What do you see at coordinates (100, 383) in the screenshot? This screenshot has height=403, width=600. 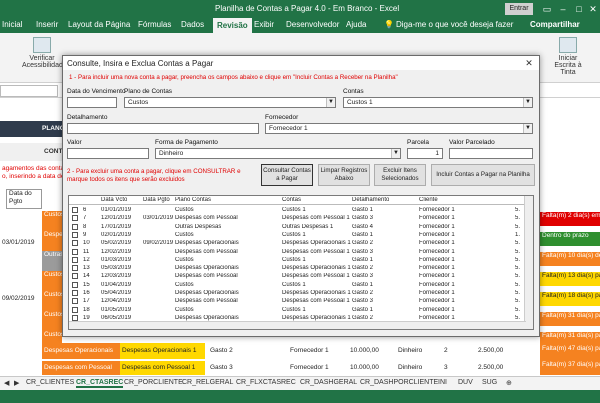 I see `sheet-tab-cr-ctasrec: CR_CTASREC` at bounding box center [100, 383].